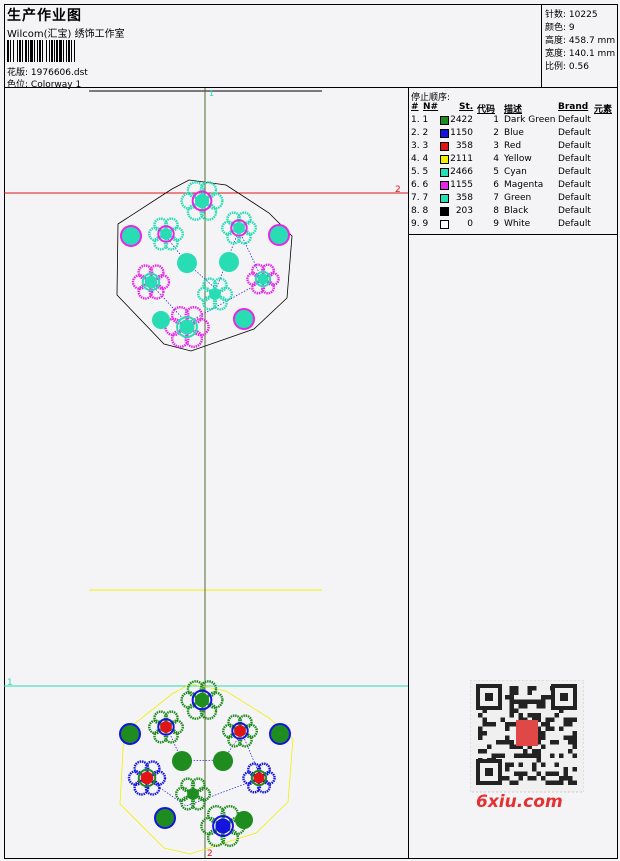 The height and width of the screenshot is (861, 620). I want to click on barcode, so click(75, 51).